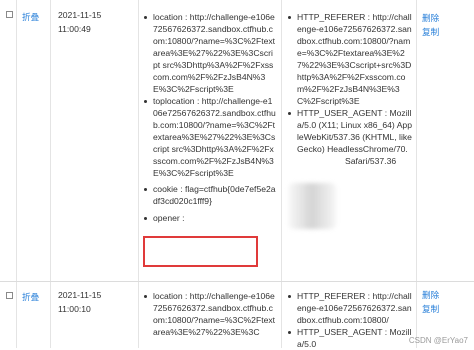 The height and width of the screenshot is (350, 474). What do you see at coordinates (349, 338) in the screenshot?
I see `user-agent-item: HTTP_USER_AGENT : Mozilla/5.0` at bounding box center [349, 338].